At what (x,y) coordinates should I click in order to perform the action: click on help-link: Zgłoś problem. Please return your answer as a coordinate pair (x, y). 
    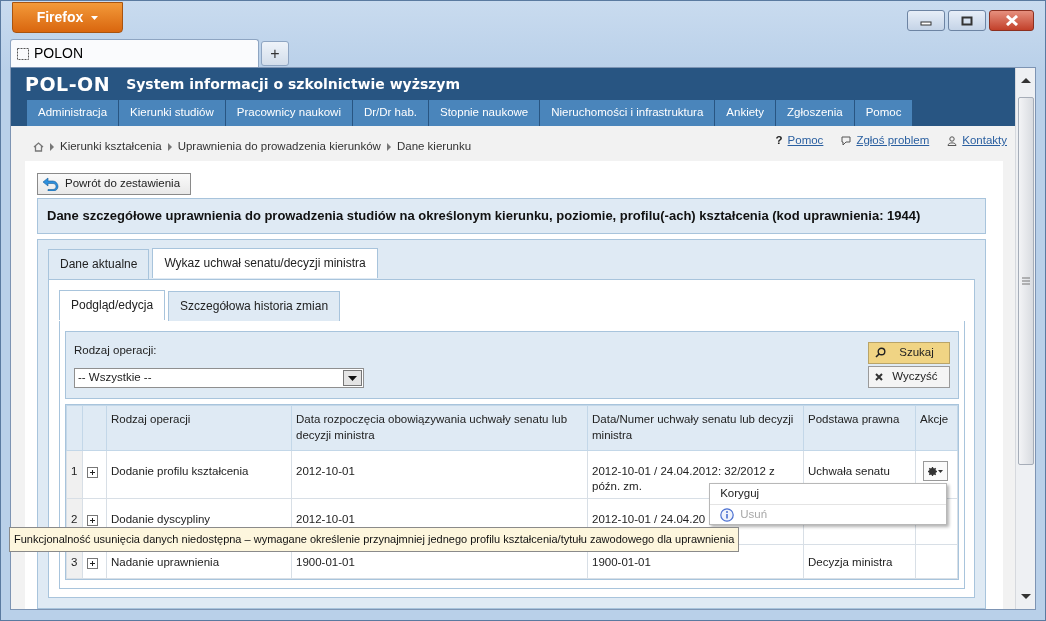
    Looking at the image, I should click on (893, 141).